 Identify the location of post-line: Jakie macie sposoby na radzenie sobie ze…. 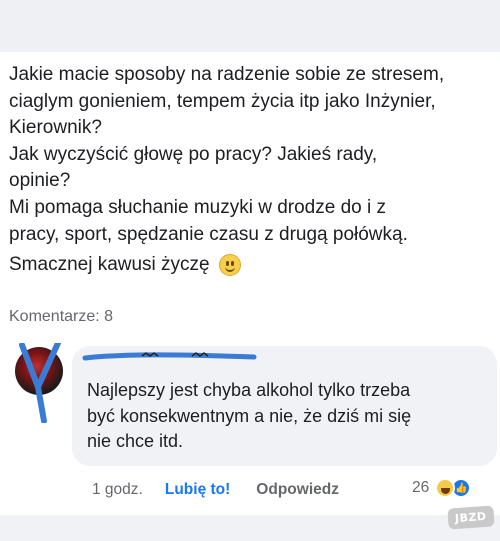
(227, 74).